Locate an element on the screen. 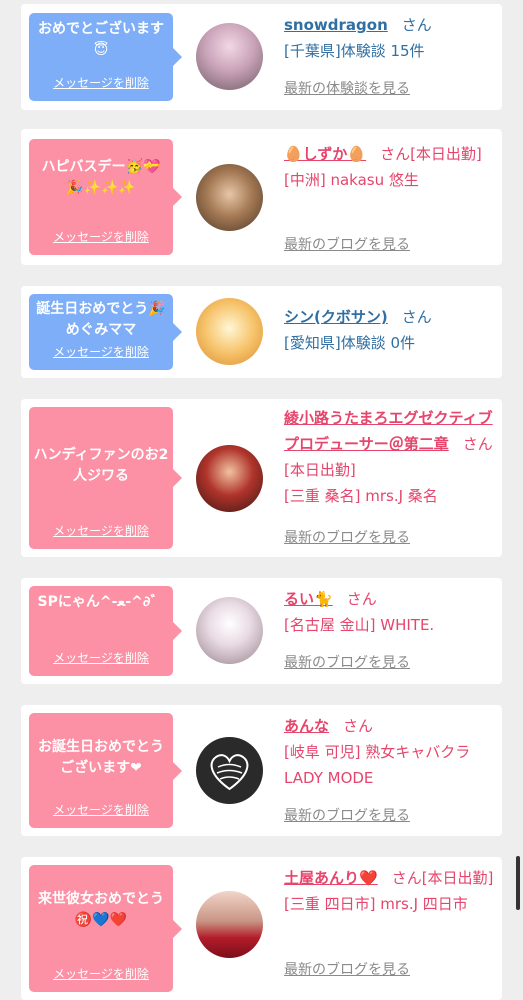  message-bubble: SPにゃん^-ﻌ-^∂゛ メッセージを削除 is located at coordinates (105, 631).